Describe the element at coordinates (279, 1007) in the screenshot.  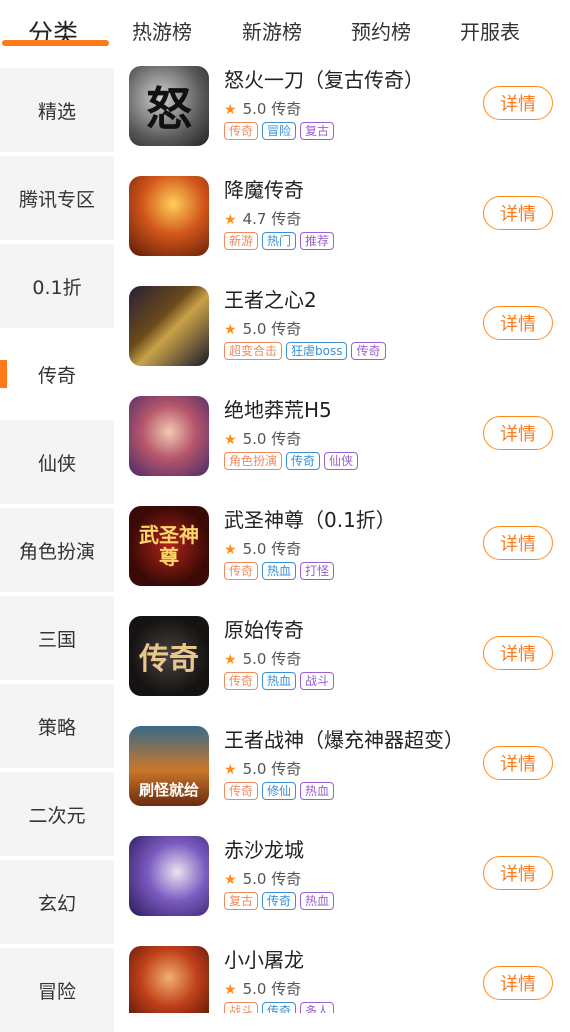
I see `tag-list: 战斗 传奇 多人` at that location.